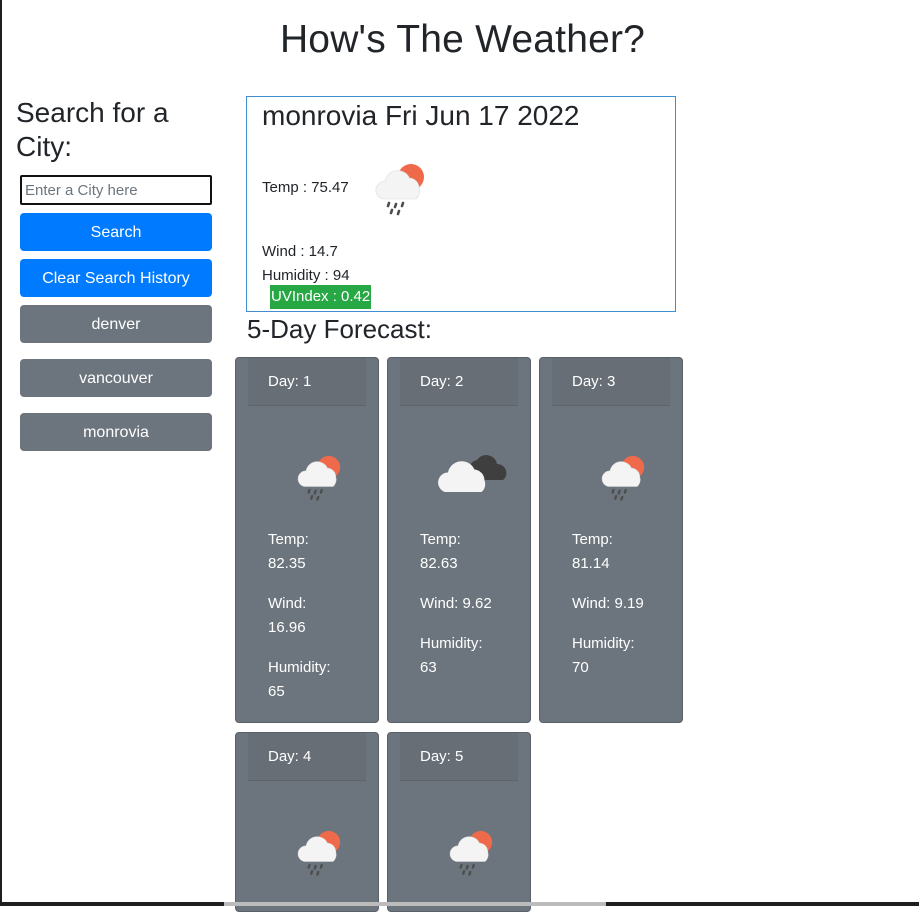 The width and height of the screenshot is (919, 912). I want to click on current-humidity: Humidity : 94, so click(306, 275).